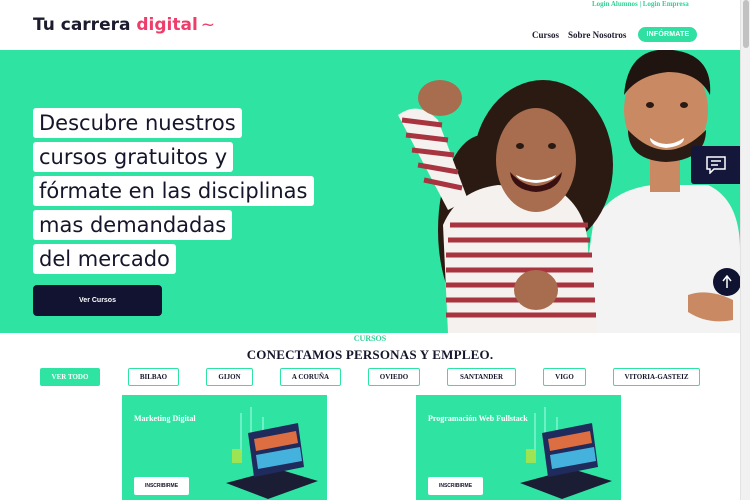 The height and width of the screenshot is (500, 750). Describe the element at coordinates (481, 377) in the screenshot. I see `filter-santander: SANTANDER` at that location.